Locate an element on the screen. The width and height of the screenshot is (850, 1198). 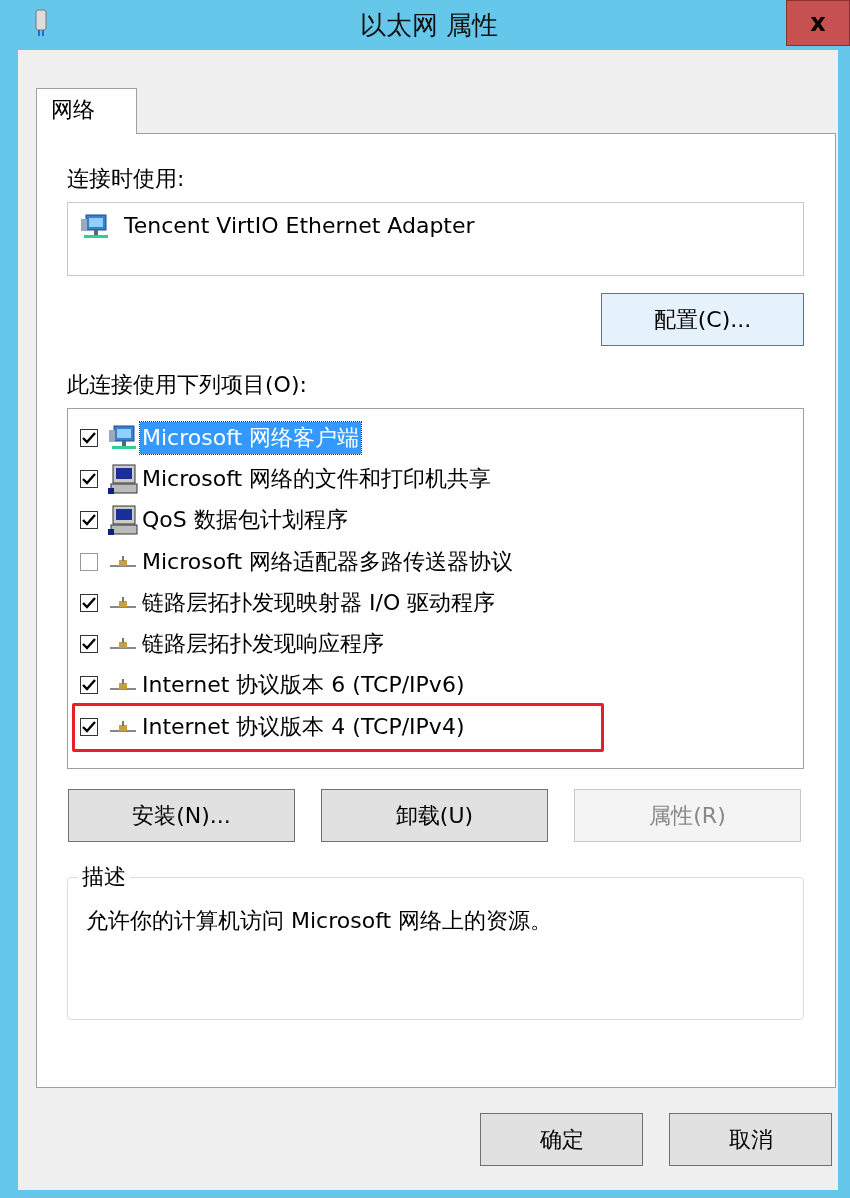
close-button: x is located at coordinates (818, 23).